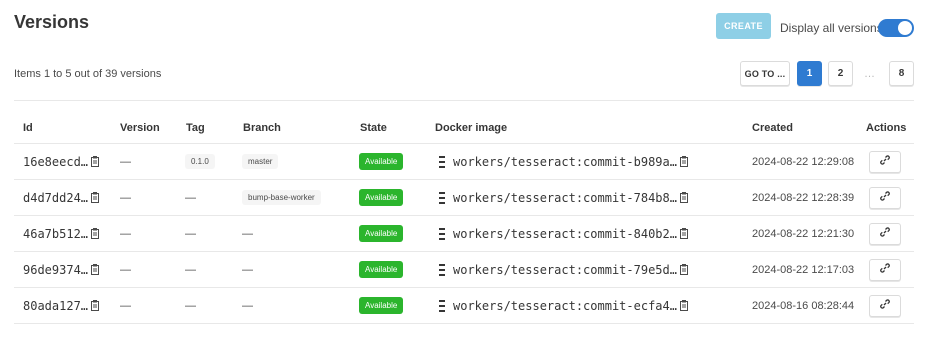 The image size is (928, 338). What do you see at coordinates (896, 28) in the screenshot?
I see `display-all-toggle` at bounding box center [896, 28].